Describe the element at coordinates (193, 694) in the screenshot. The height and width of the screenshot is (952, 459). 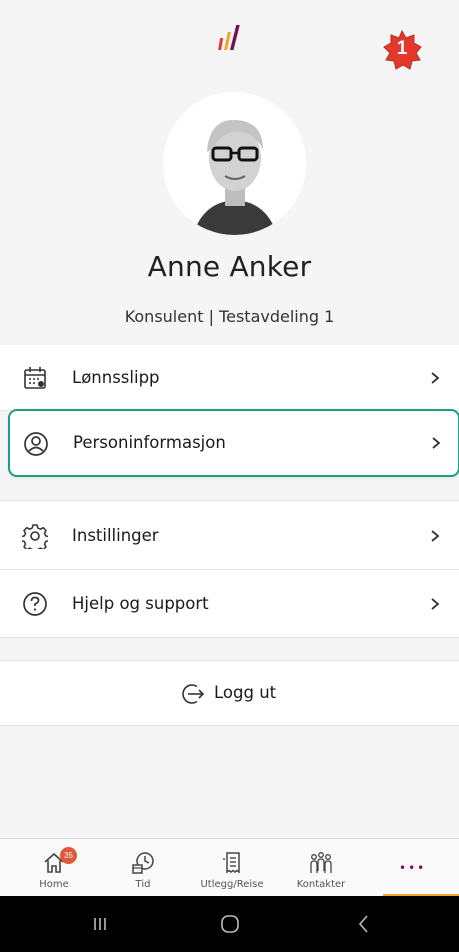
I see `logout-arrow-icon` at that location.